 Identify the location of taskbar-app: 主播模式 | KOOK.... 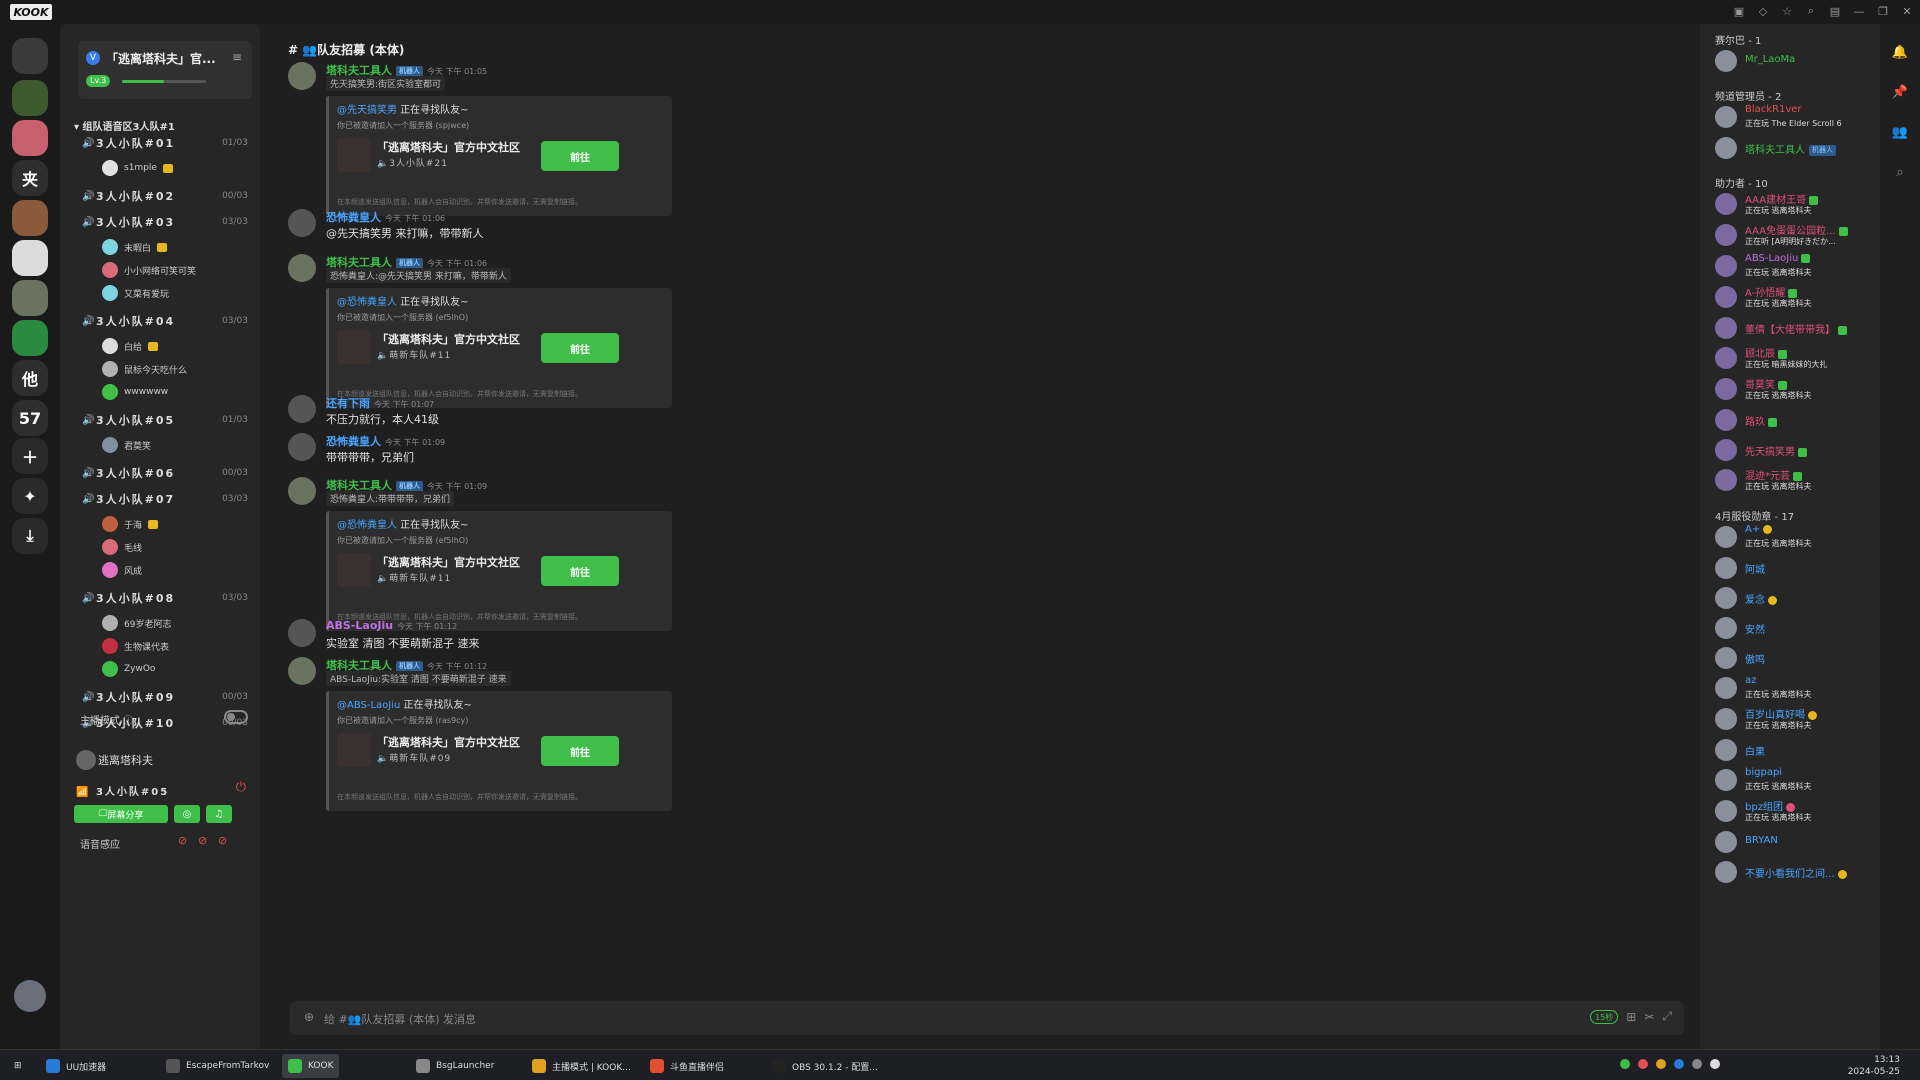
(581, 1066).